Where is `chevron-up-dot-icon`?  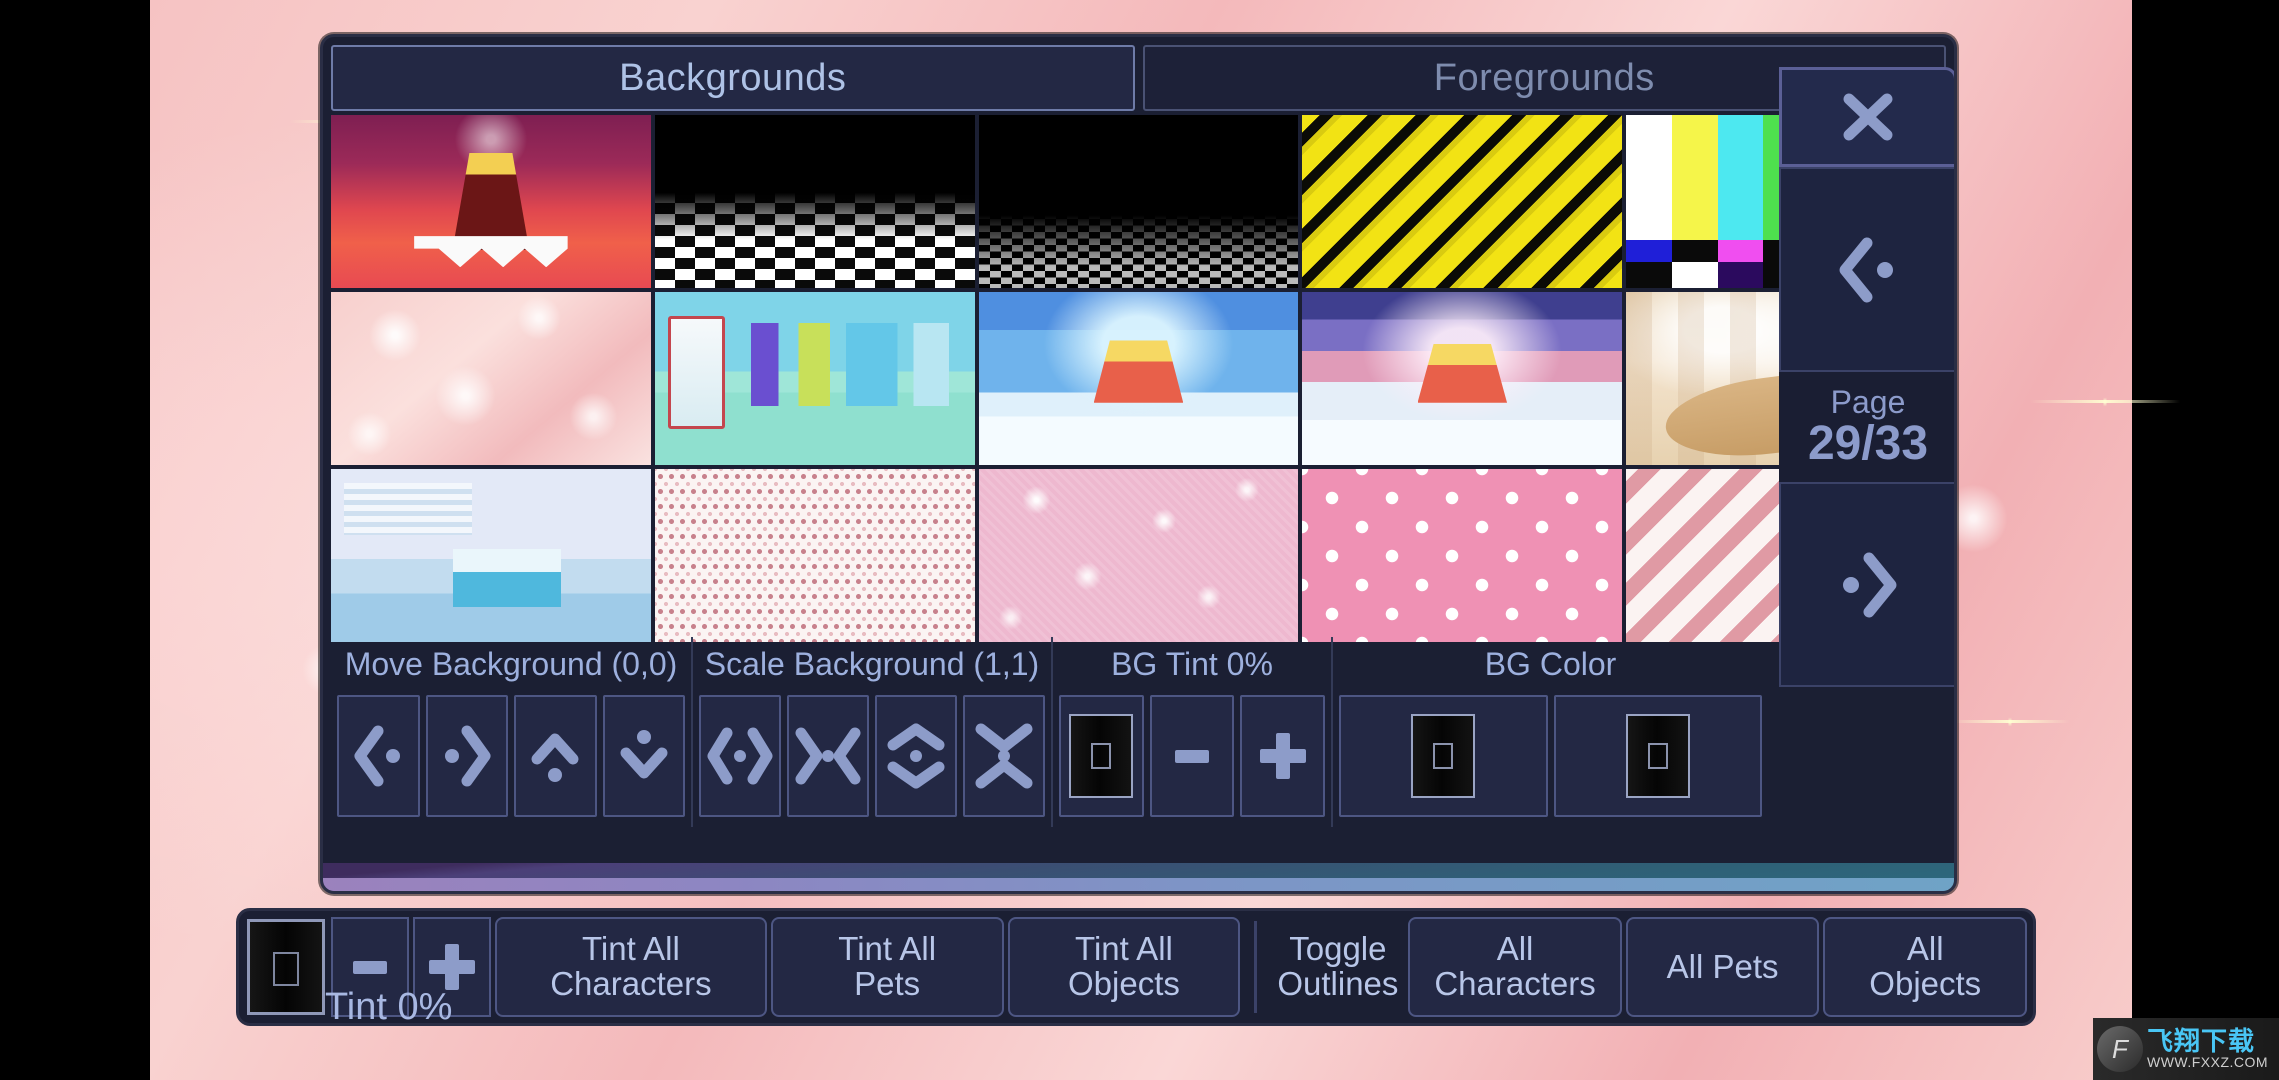
chevron-up-dot-icon is located at coordinates (555, 757).